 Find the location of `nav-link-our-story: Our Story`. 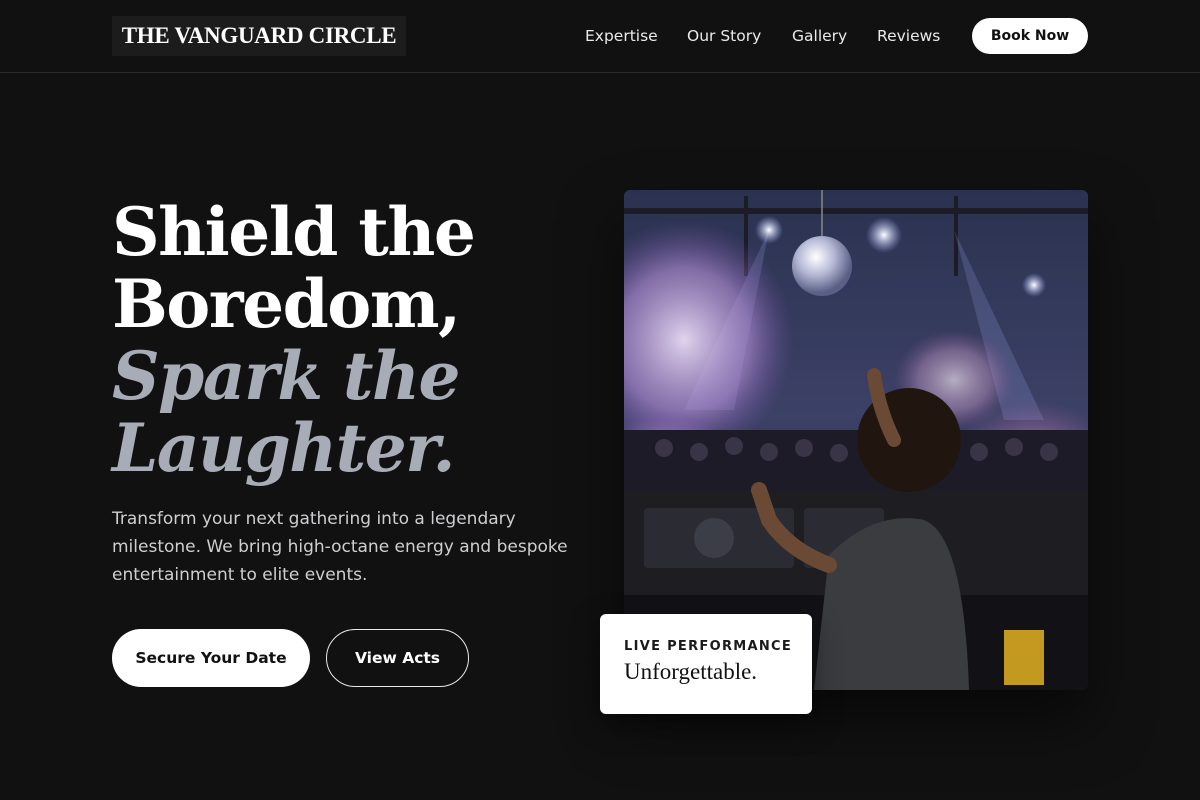

nav-link-our-story: Our Story is located at coordinates (724, 36).